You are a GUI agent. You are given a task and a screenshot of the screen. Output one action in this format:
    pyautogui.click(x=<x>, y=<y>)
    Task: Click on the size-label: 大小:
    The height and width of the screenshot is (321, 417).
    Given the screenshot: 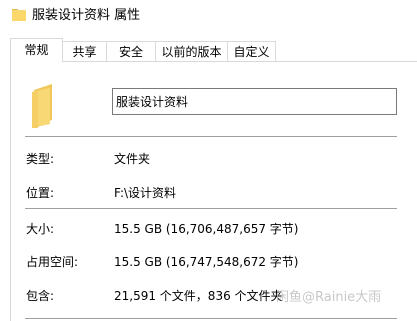 What is the action you would take?
    pyautogui.click(x=40, y=229)
    